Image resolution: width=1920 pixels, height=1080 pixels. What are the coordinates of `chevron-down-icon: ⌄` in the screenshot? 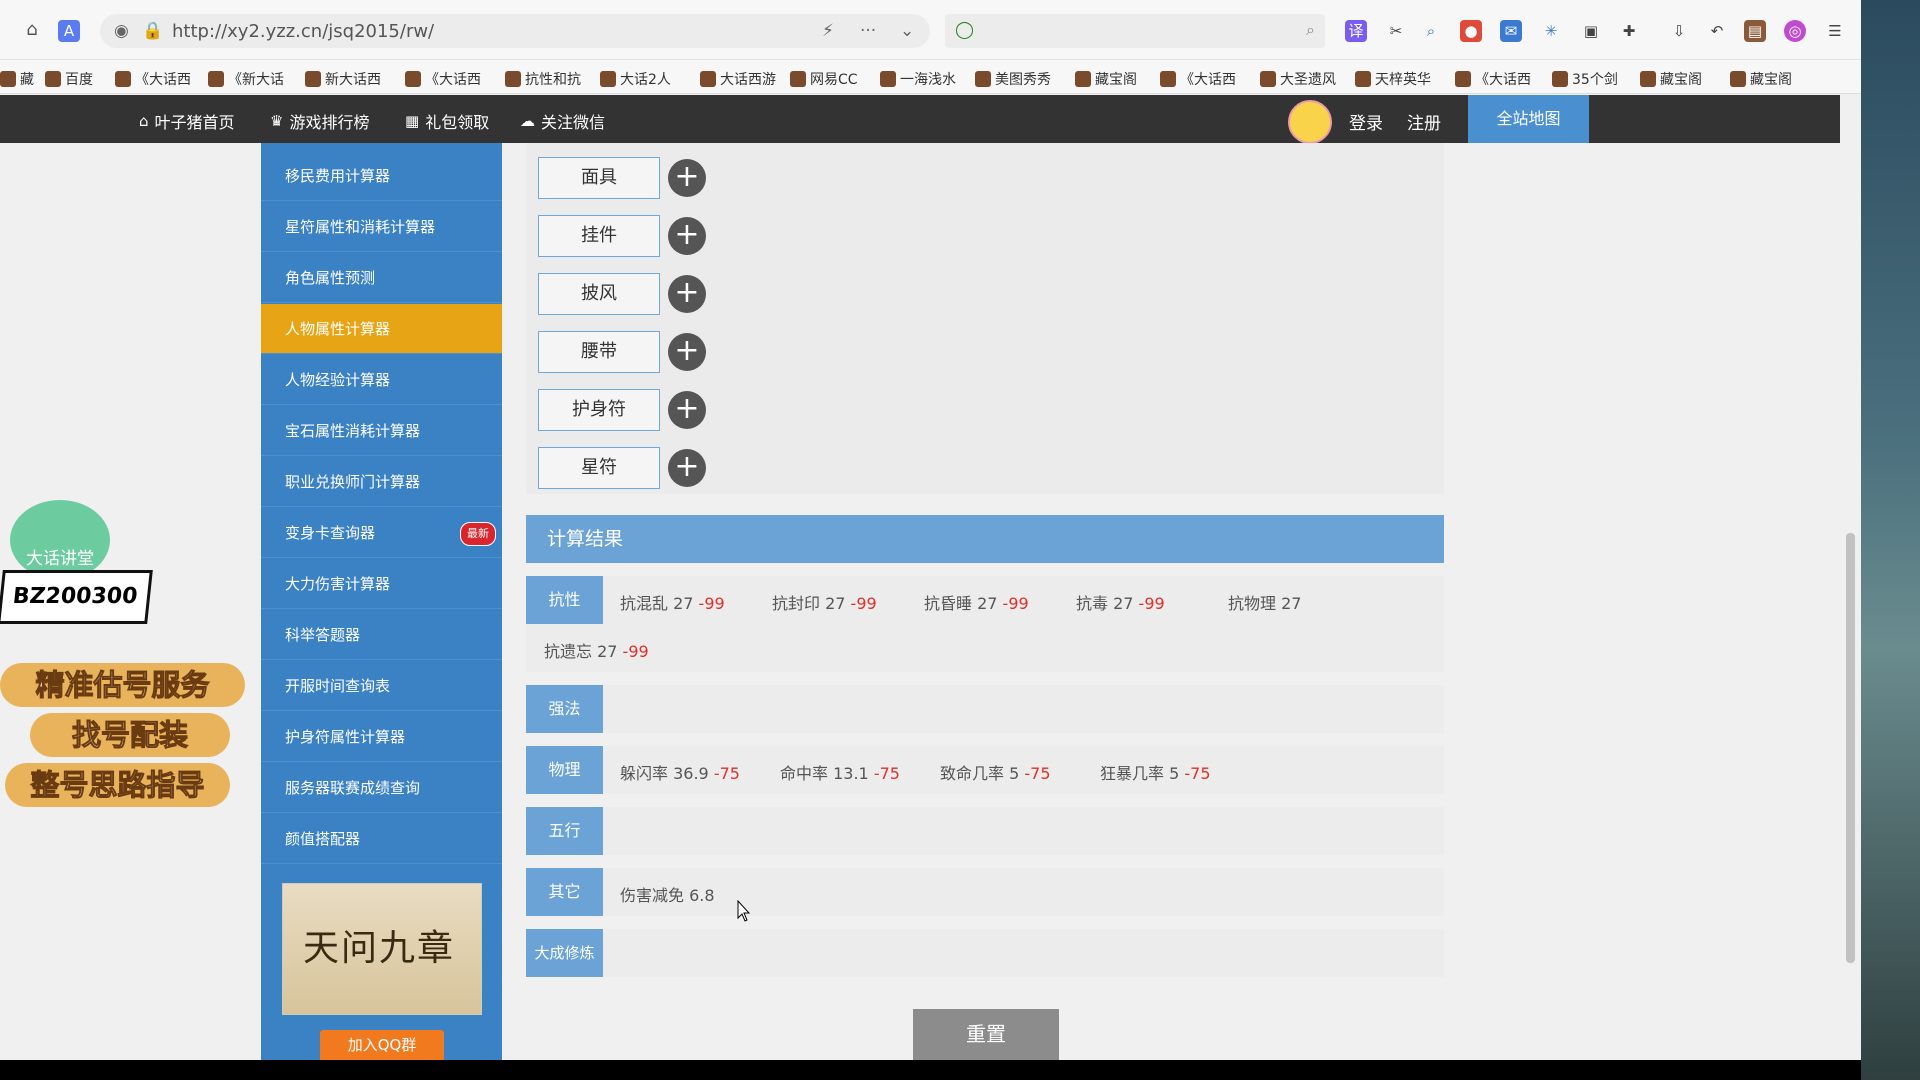 It's located at (907, 31).